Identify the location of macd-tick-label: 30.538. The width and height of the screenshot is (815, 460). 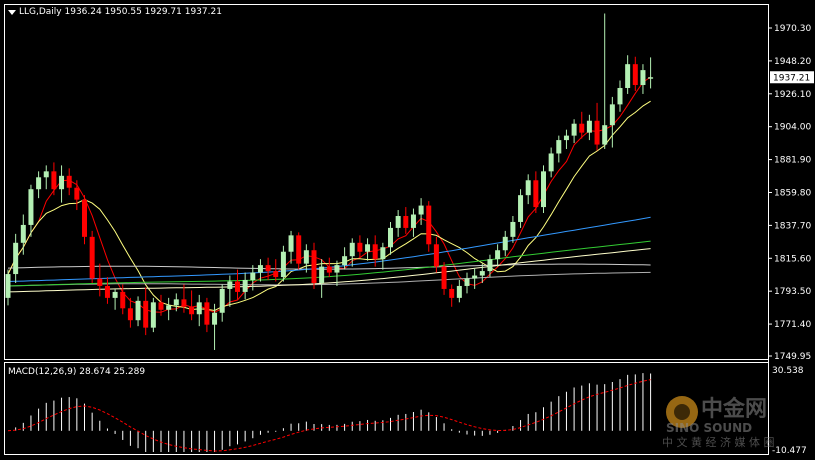
(788, 371).